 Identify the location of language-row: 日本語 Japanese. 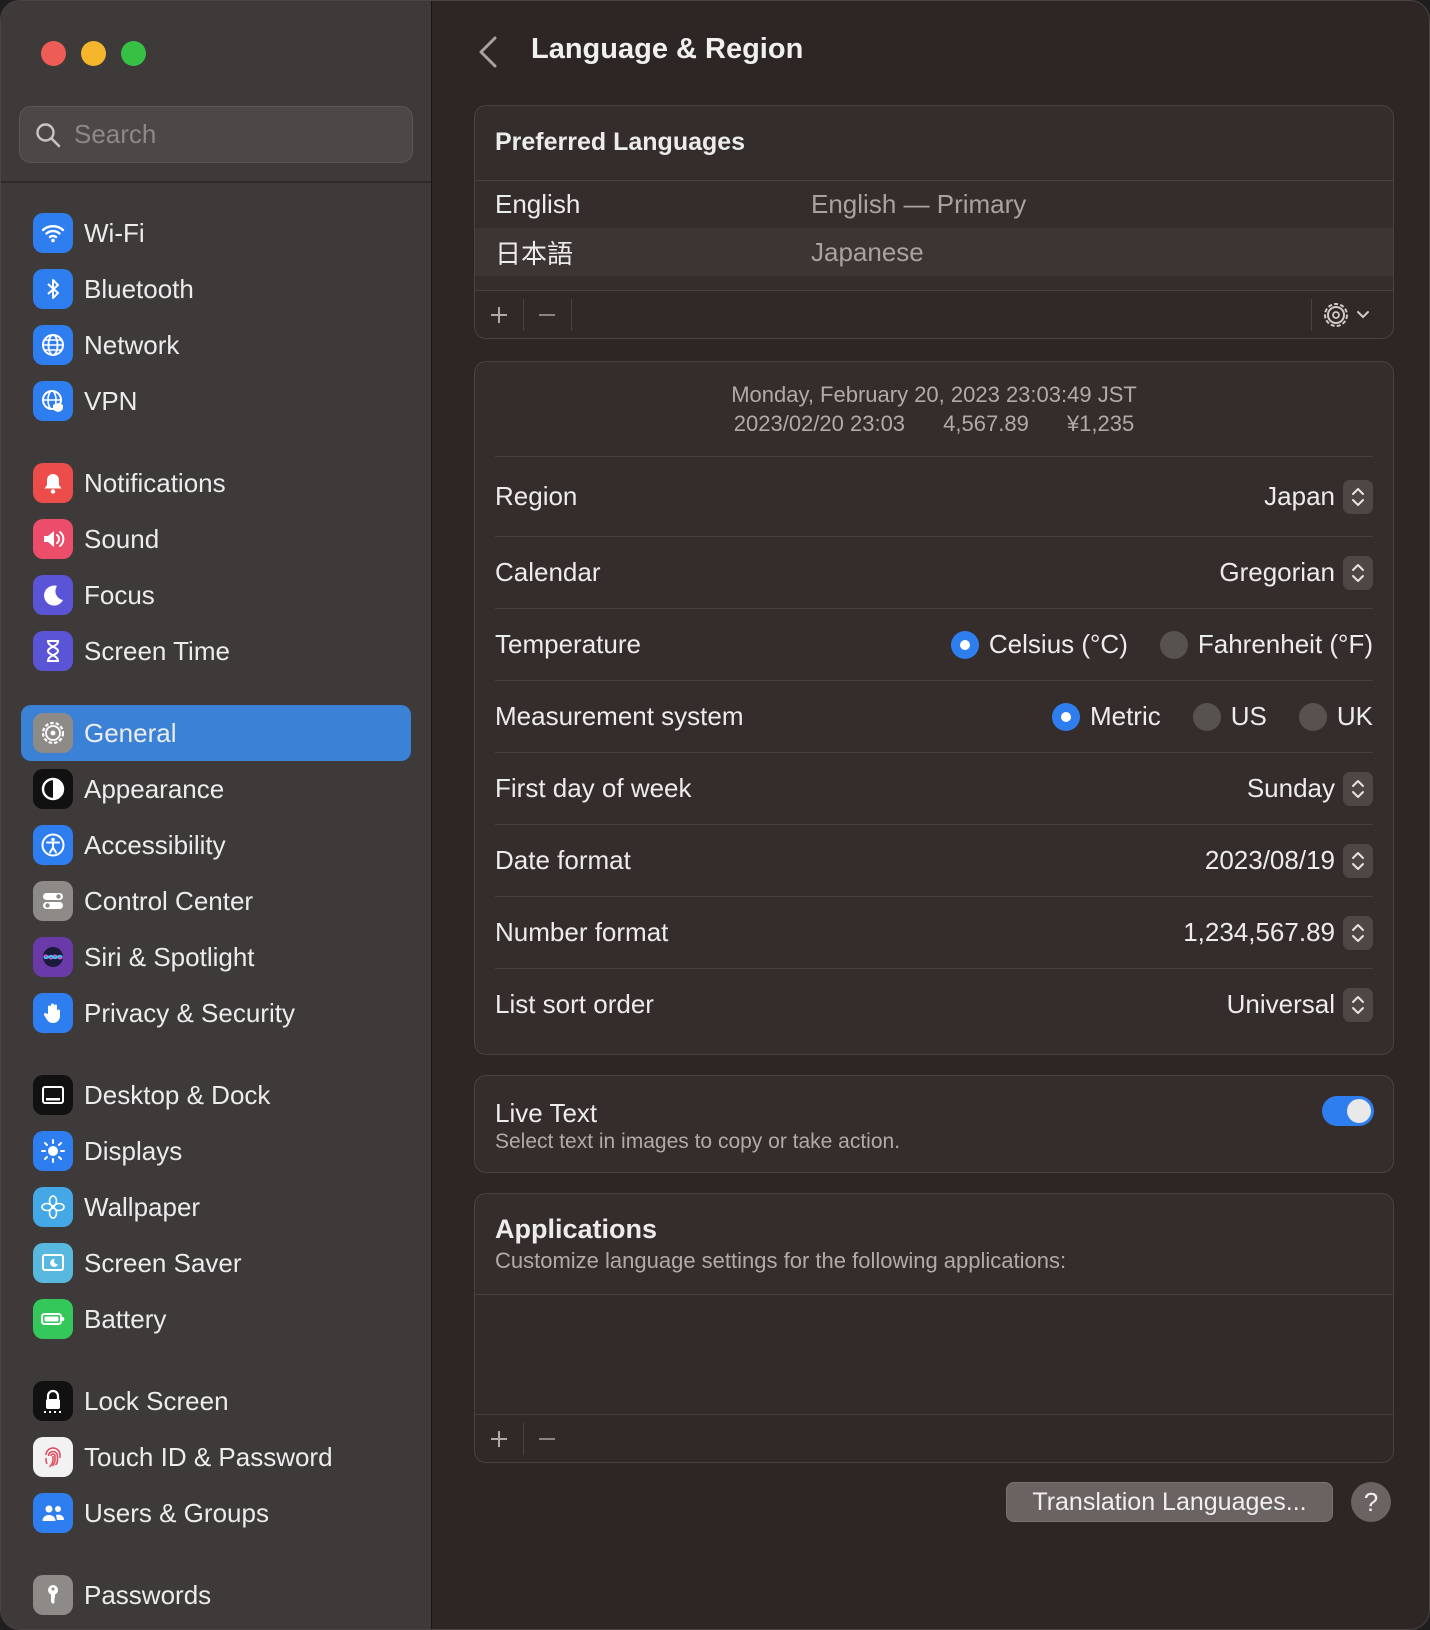
(934, 252).